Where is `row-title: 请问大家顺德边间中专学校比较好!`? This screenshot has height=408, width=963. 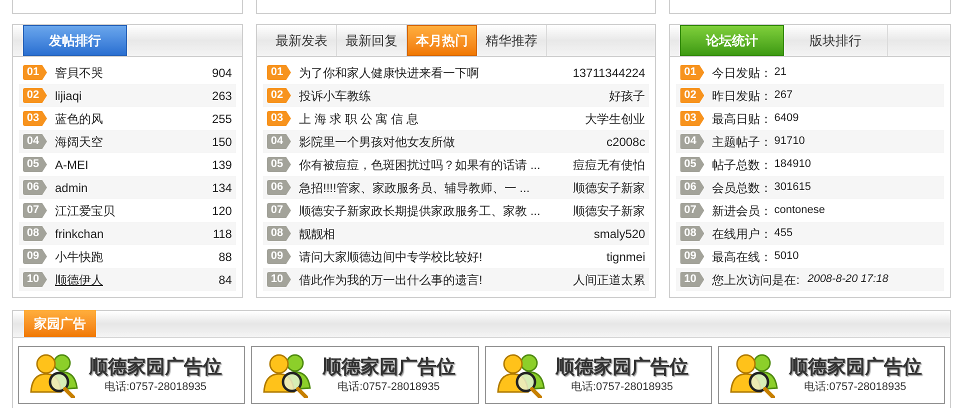
row-title: 请问大家顺德边间中专学校比较好! is located at coordinates (390, 257).